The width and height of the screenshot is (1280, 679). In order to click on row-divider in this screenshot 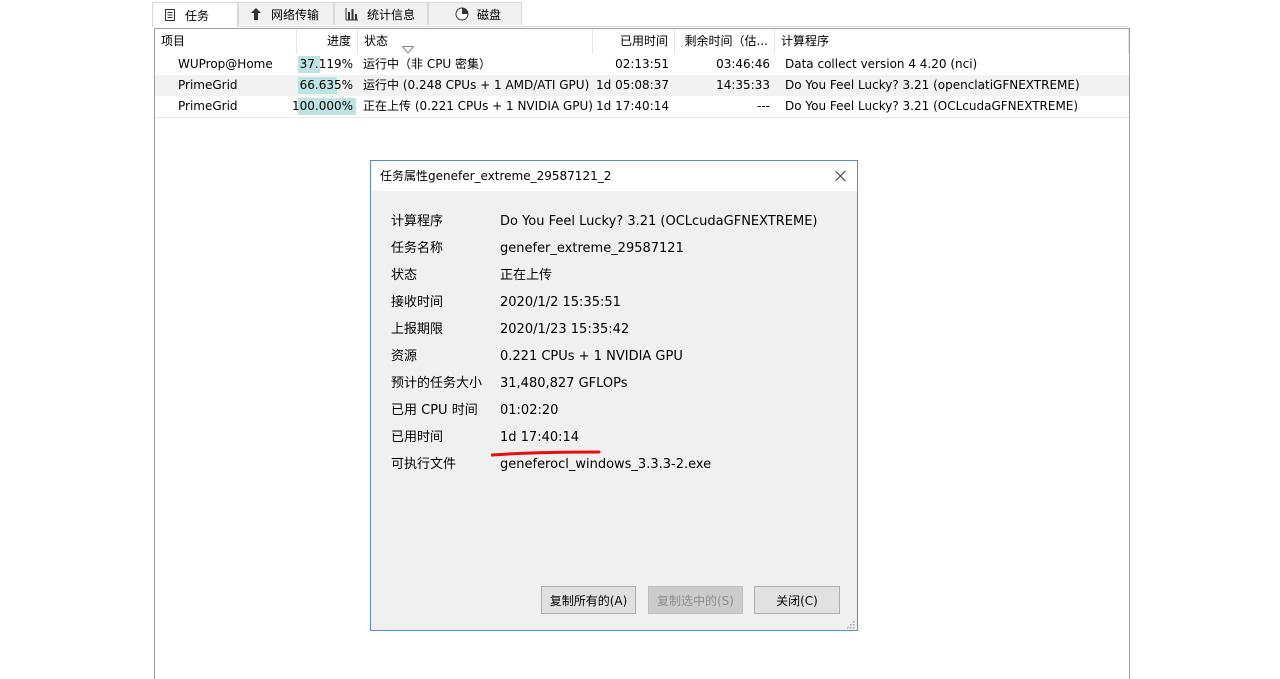, I will do `click(642, 117)`.